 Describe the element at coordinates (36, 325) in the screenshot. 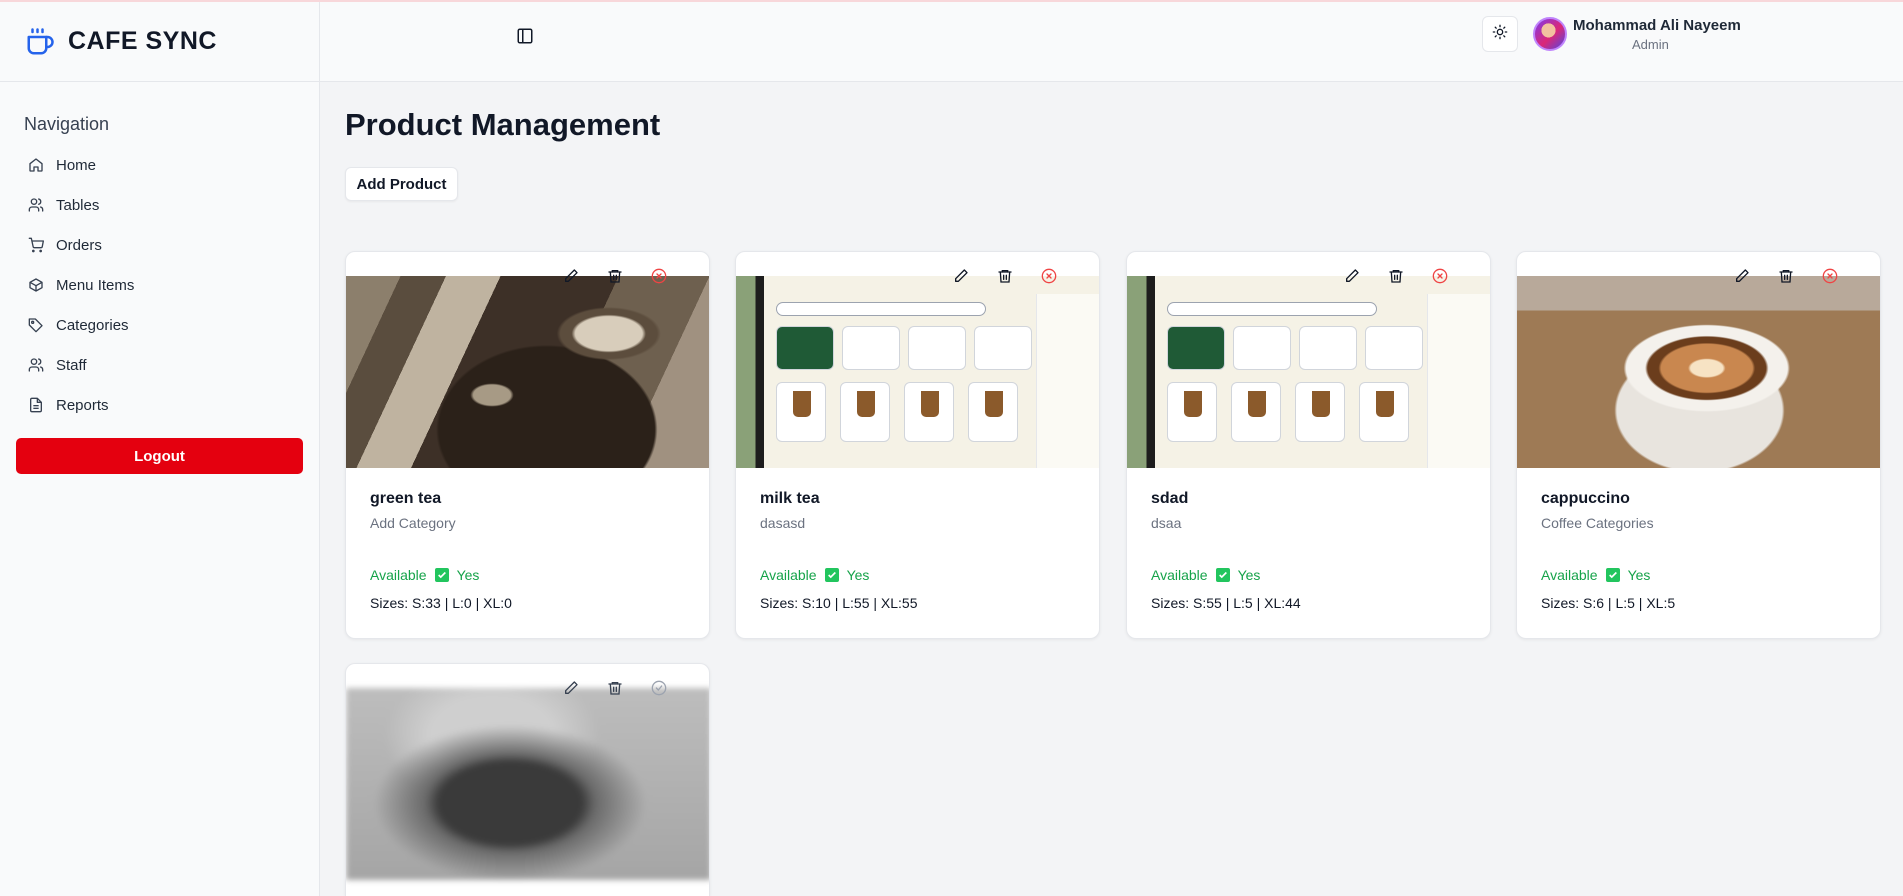

I see `tag-icon` at that location.